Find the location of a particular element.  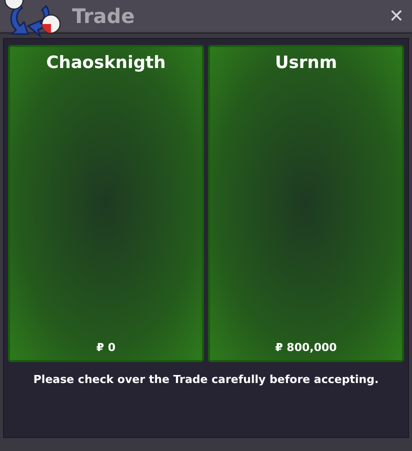

close-button: ✕ is located at coordinates (396, 16).